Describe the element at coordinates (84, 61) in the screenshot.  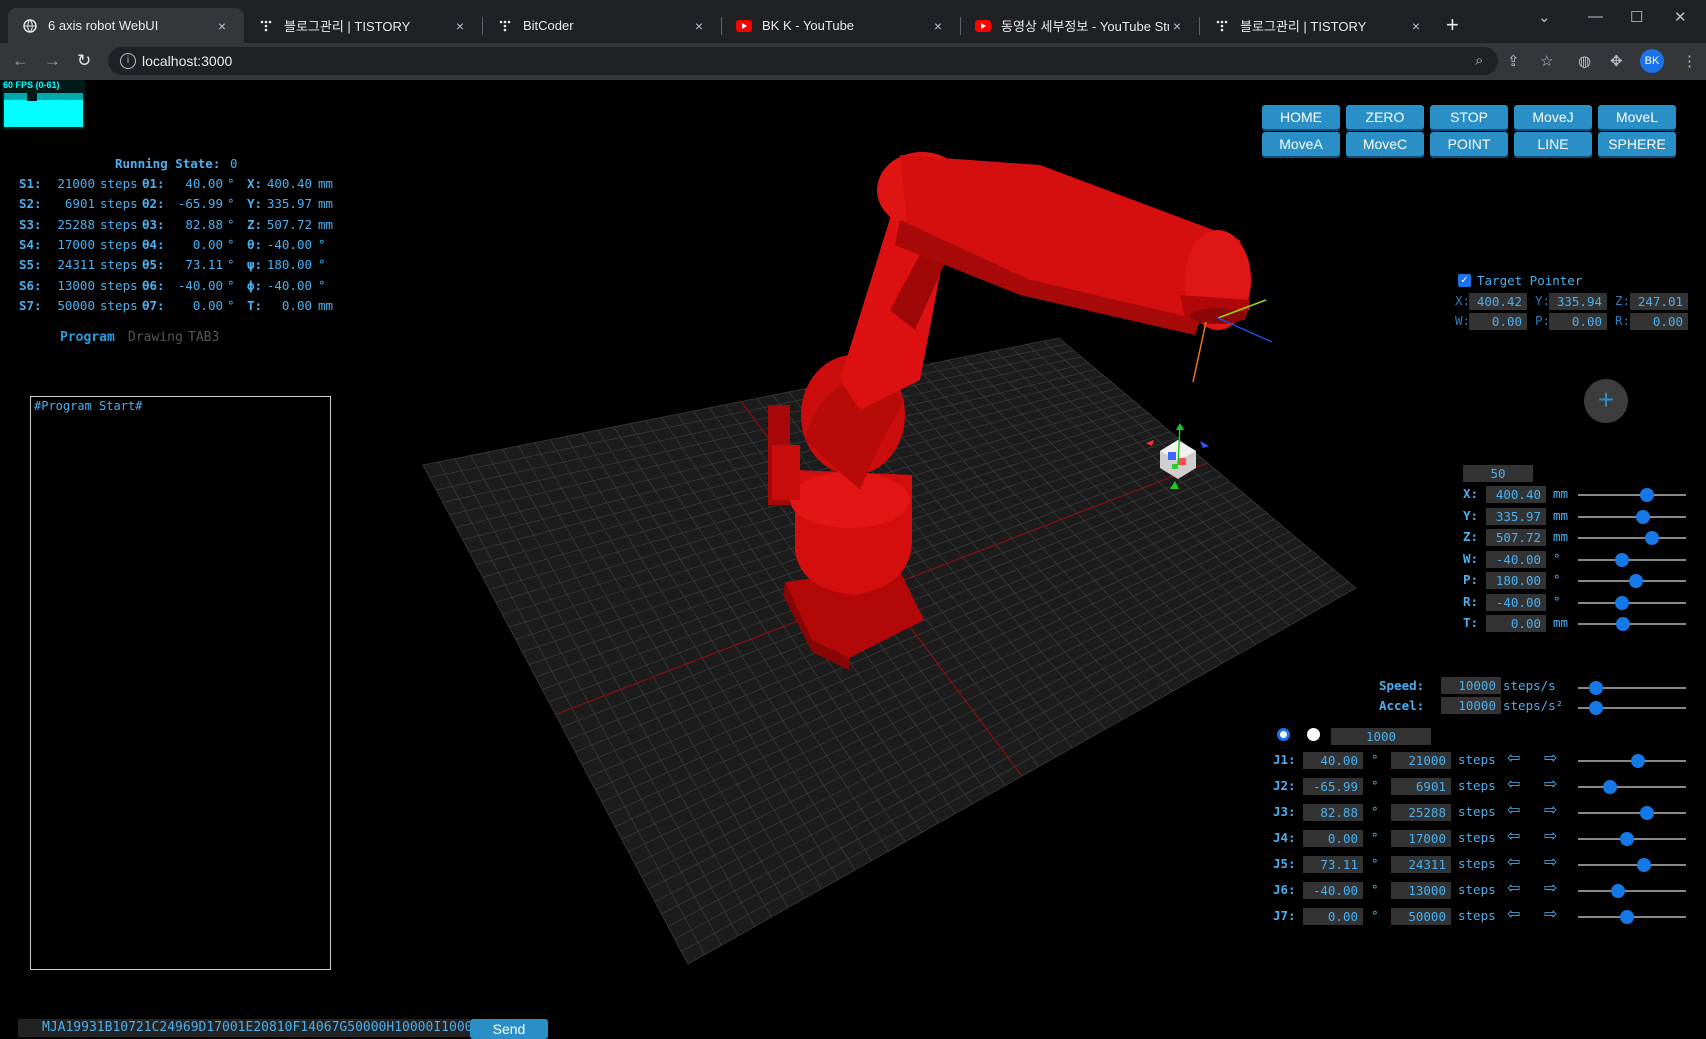
I see `reload-icon: ↻` at that location.